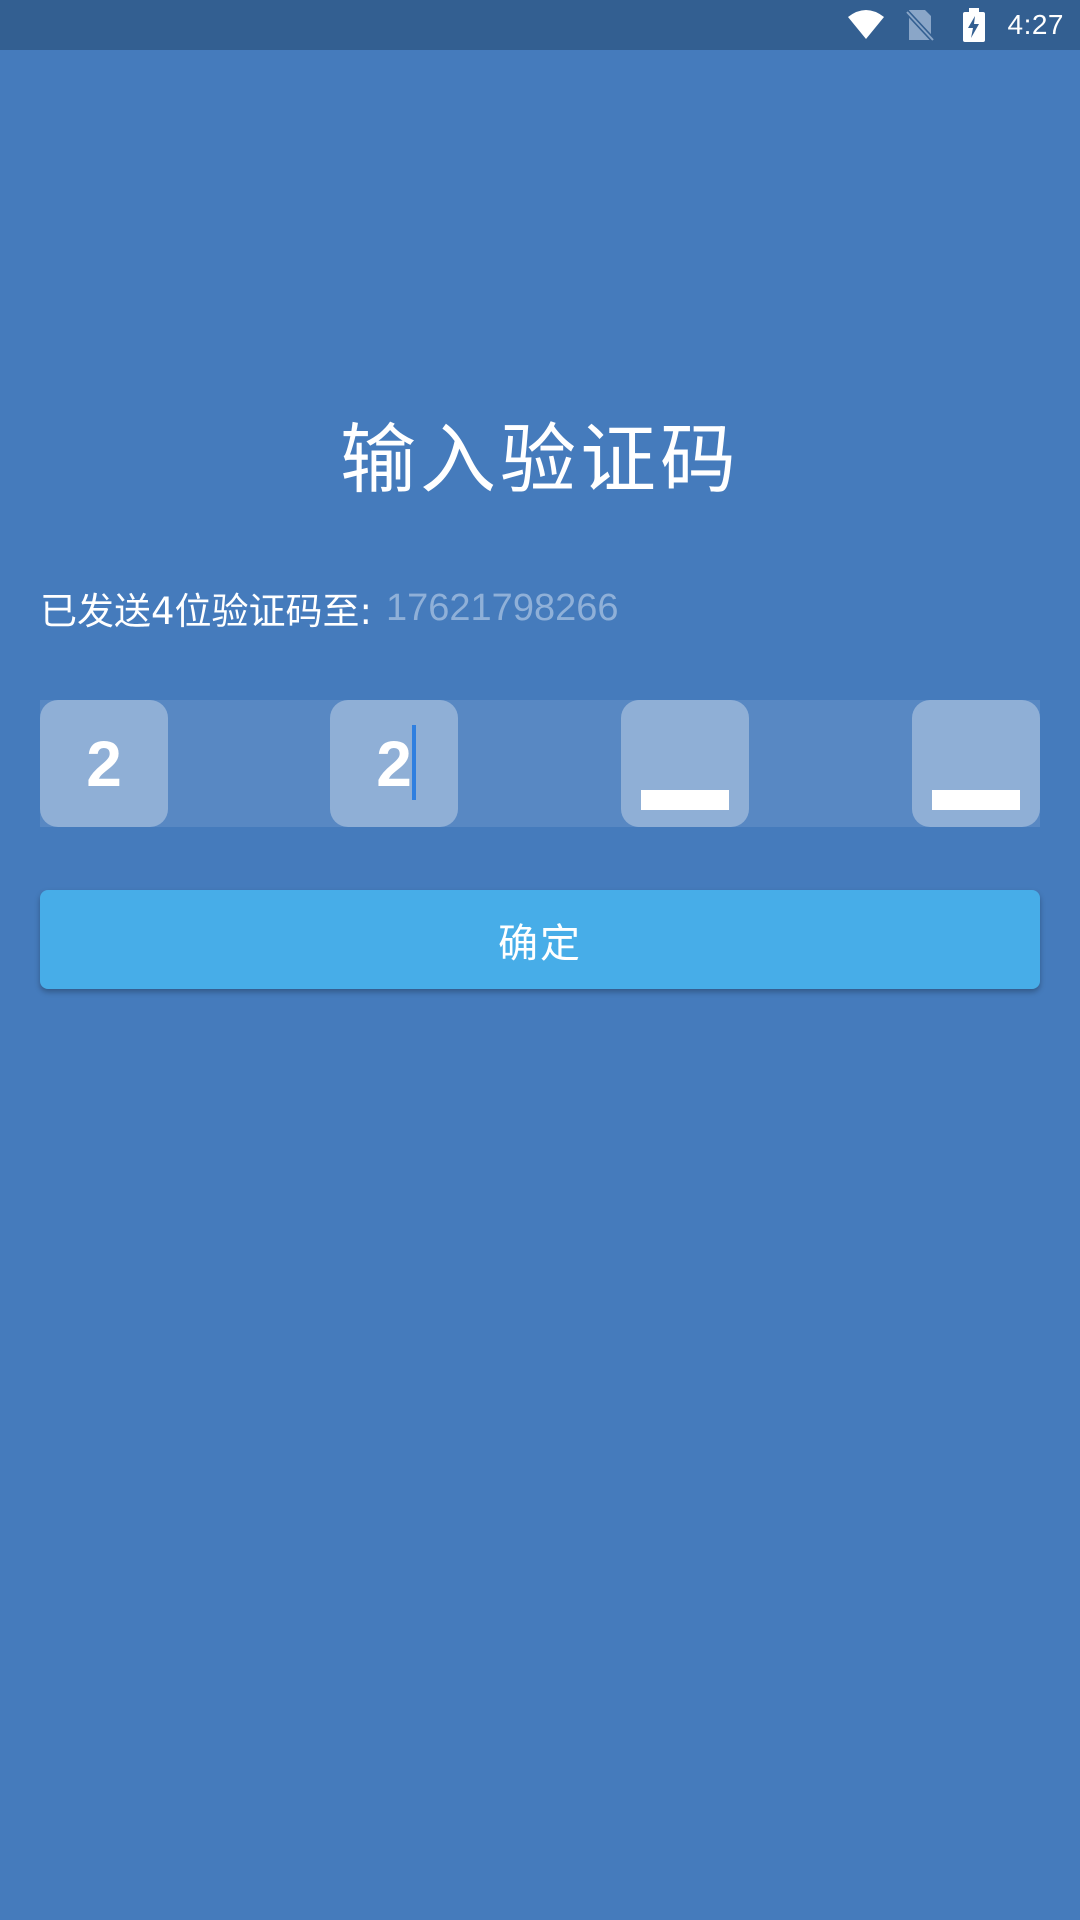  What do you see at coordinates (1035, 24) in the screenshot?
I see `status-time: 4:27` at bounding box center [1035, 24].